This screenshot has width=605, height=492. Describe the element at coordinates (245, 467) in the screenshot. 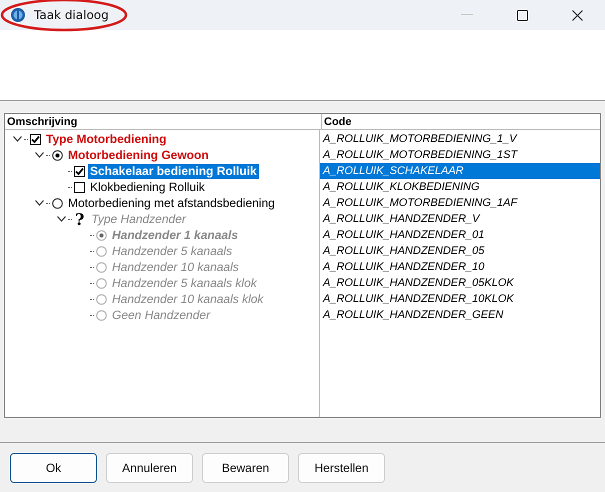

I see `dialog-button: Bewaren` at that location.